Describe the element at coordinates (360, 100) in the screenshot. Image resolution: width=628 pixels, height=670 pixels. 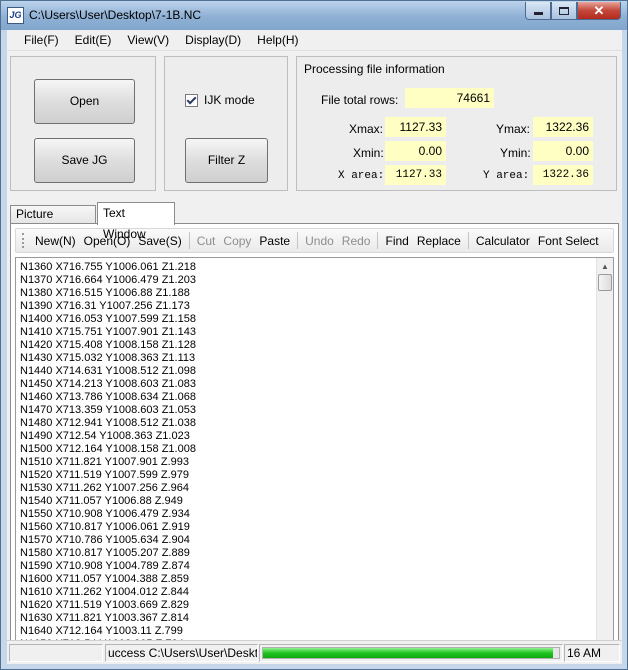
I see `total-rows-label: File total rows:` at that location.